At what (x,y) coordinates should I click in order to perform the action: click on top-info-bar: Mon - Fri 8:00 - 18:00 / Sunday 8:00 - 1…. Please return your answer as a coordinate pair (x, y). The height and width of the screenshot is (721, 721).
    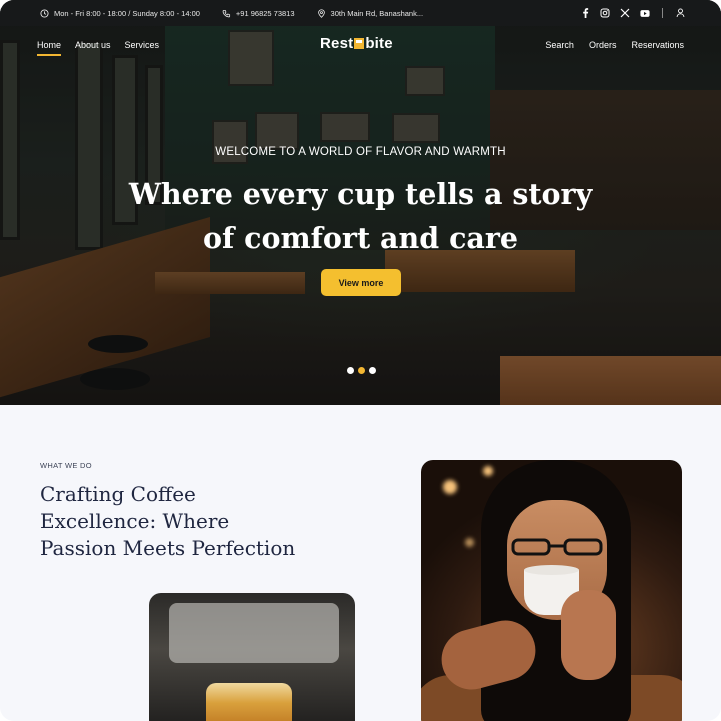
    Looking at the image, I should click on (360, 13).